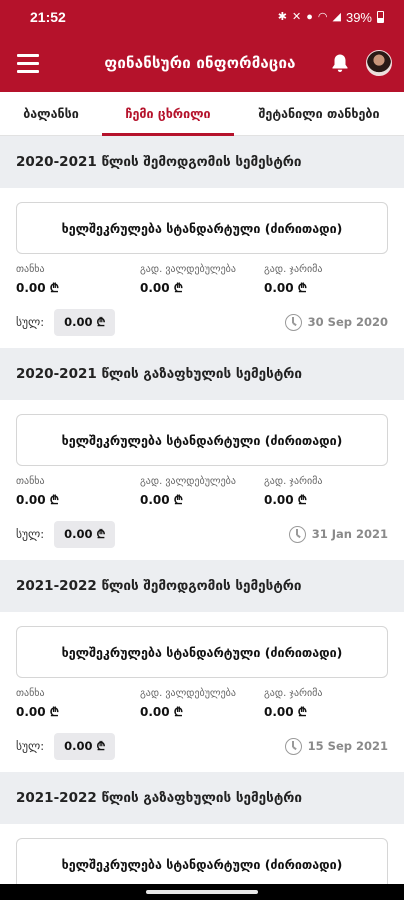 The height and width of the screenshot is (900, 404). I want to click on app-bar: ფინანსური ინფორმაცია, so click(202, 63).